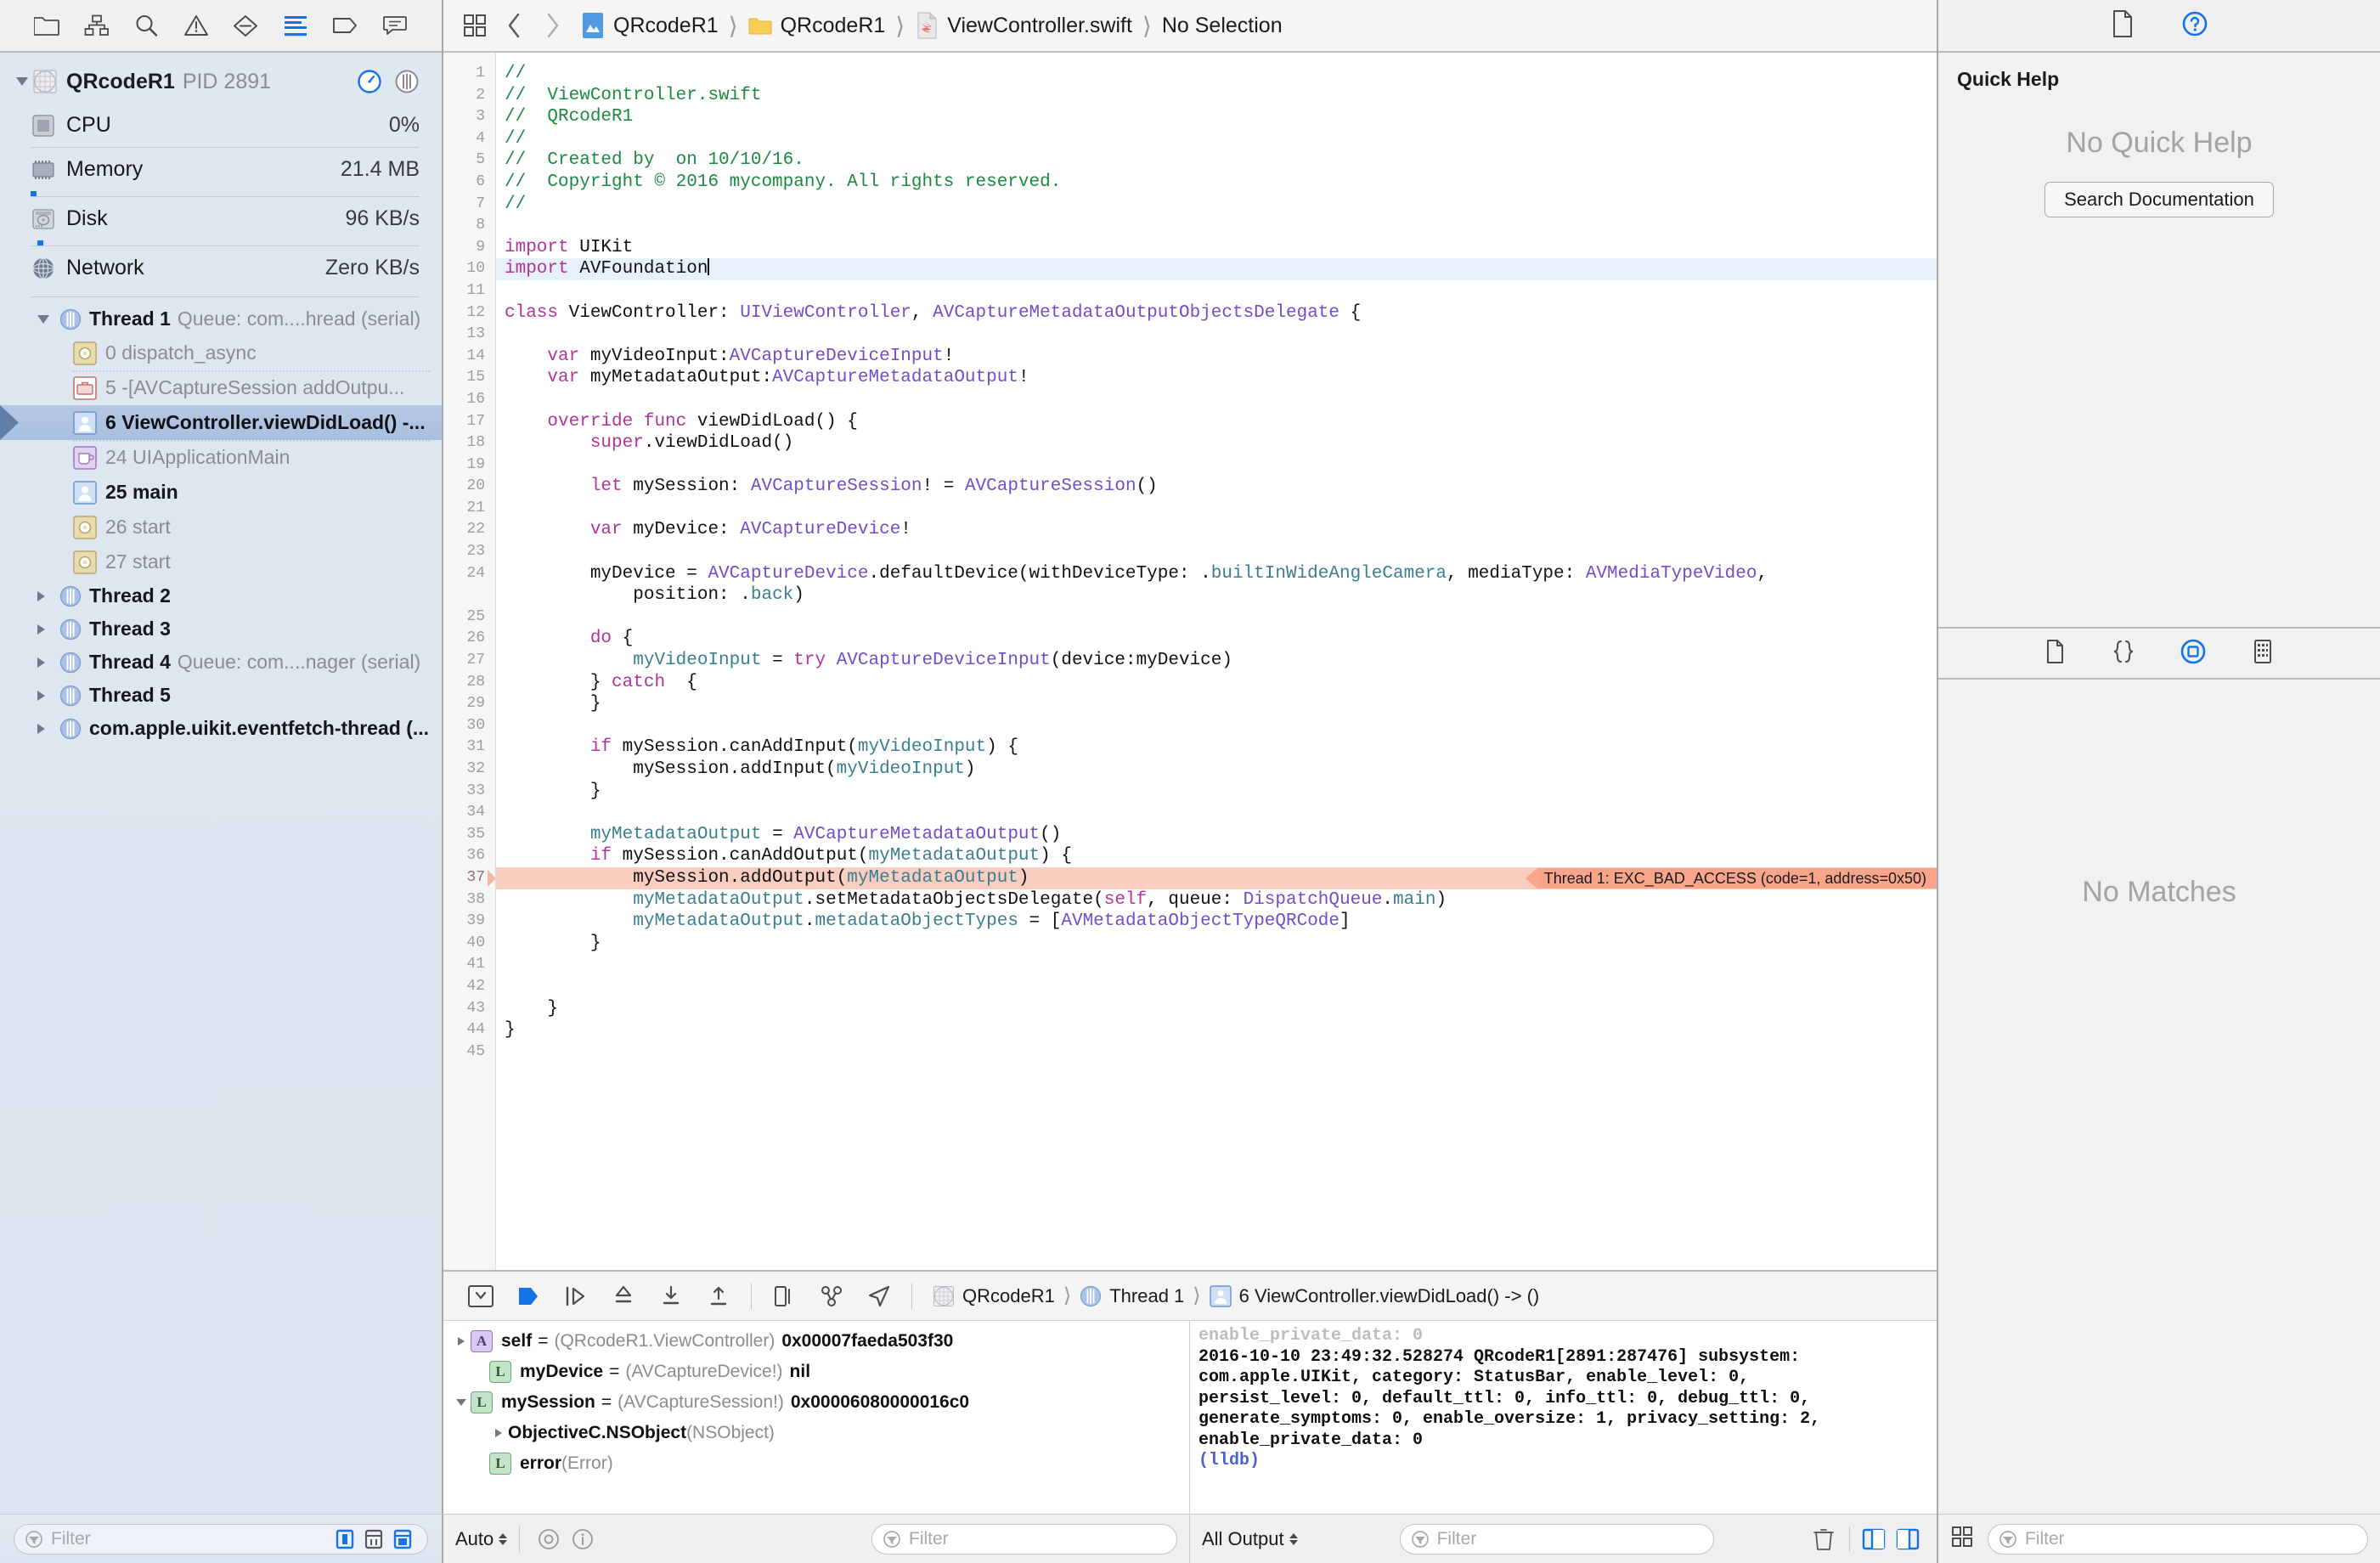 This screenshot has width=2380, height=1563. Describe the element at coordinates (474, 25) in the screenshot. I see `related-items-icon` at that location.